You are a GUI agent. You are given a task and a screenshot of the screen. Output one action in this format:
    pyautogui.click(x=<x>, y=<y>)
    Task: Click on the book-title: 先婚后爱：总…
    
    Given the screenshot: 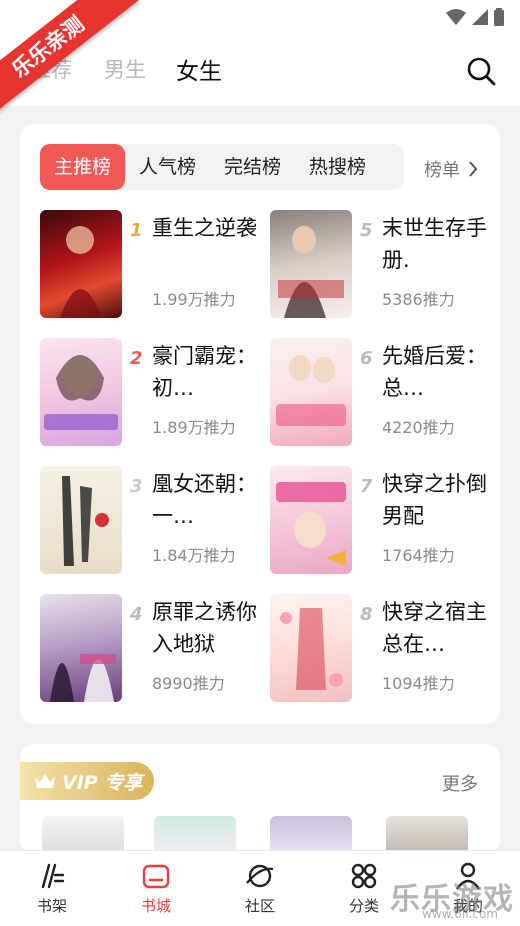 What is the action you would take?
    pyautogui.click(x=434, y=372)
    